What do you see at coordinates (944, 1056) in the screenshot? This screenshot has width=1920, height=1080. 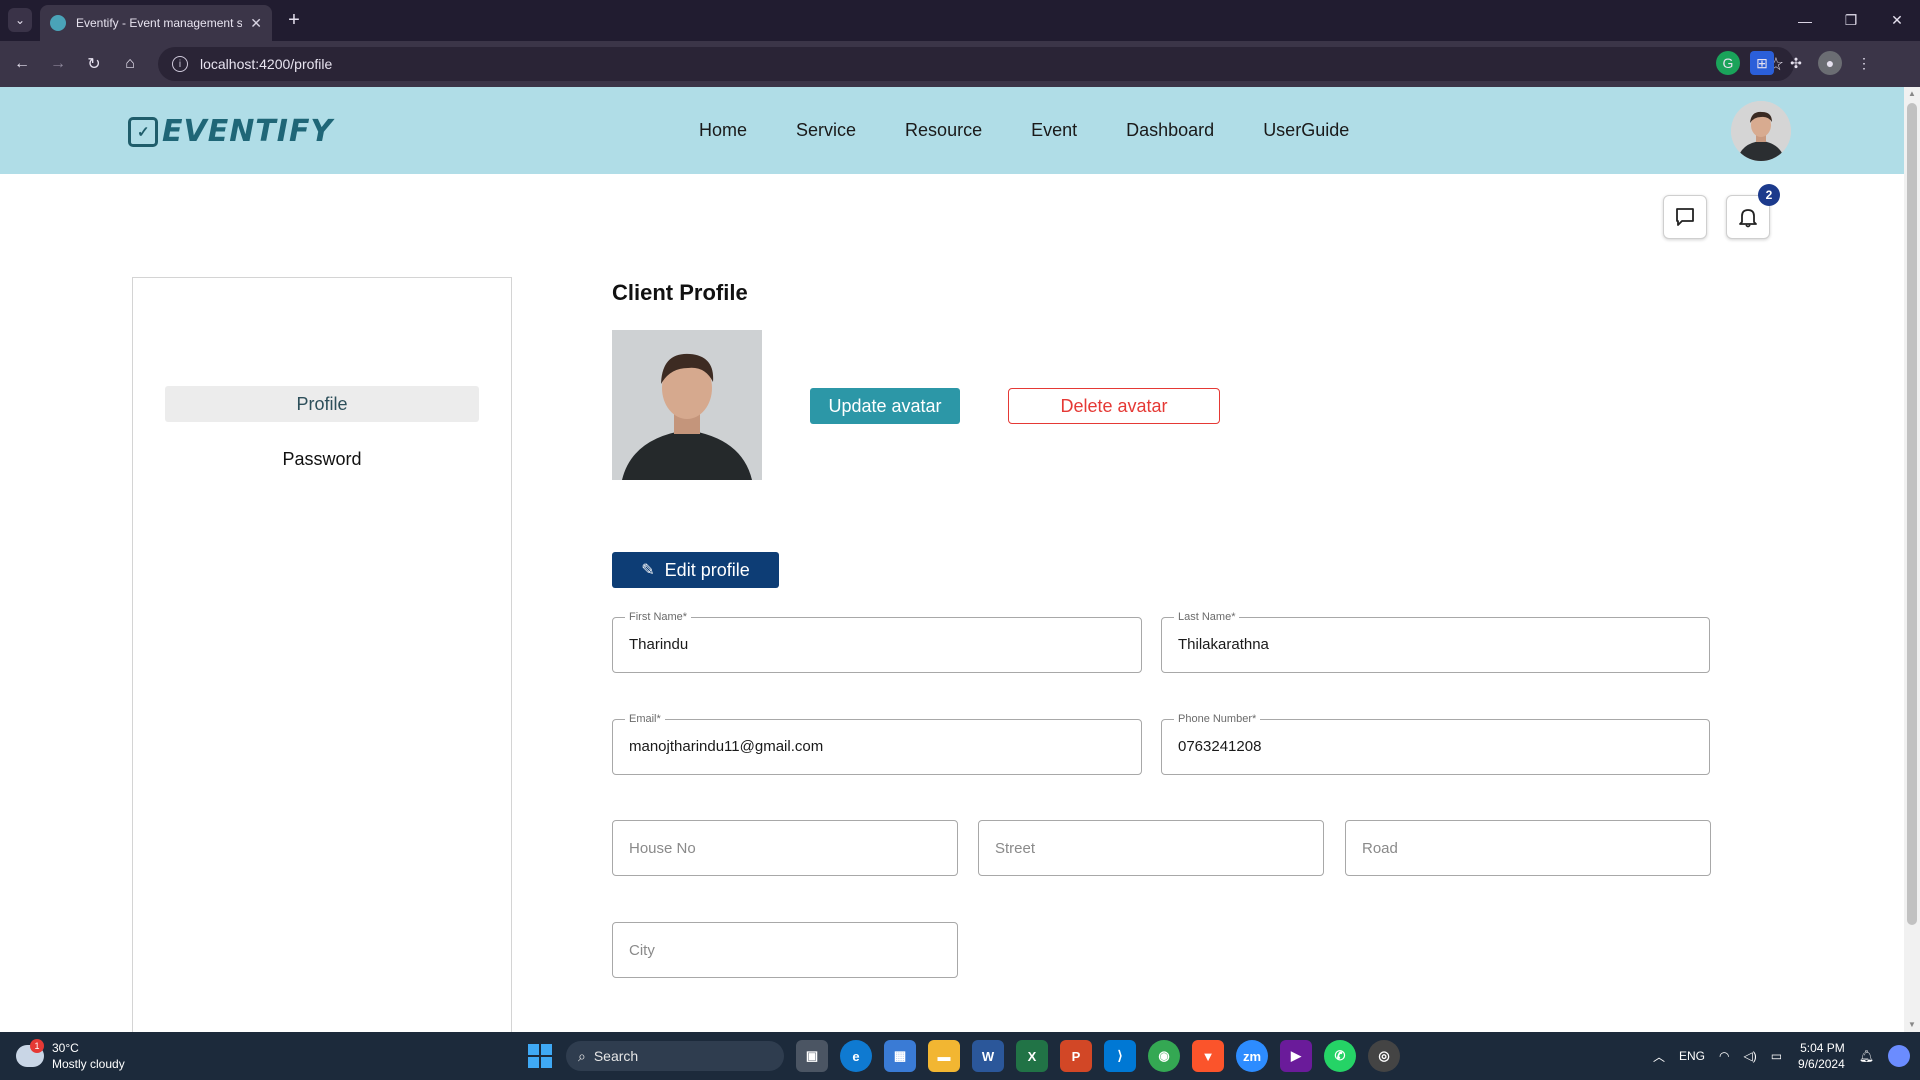 I see `file-explorer-icon: ▬` at bounding box center [944, 1056].